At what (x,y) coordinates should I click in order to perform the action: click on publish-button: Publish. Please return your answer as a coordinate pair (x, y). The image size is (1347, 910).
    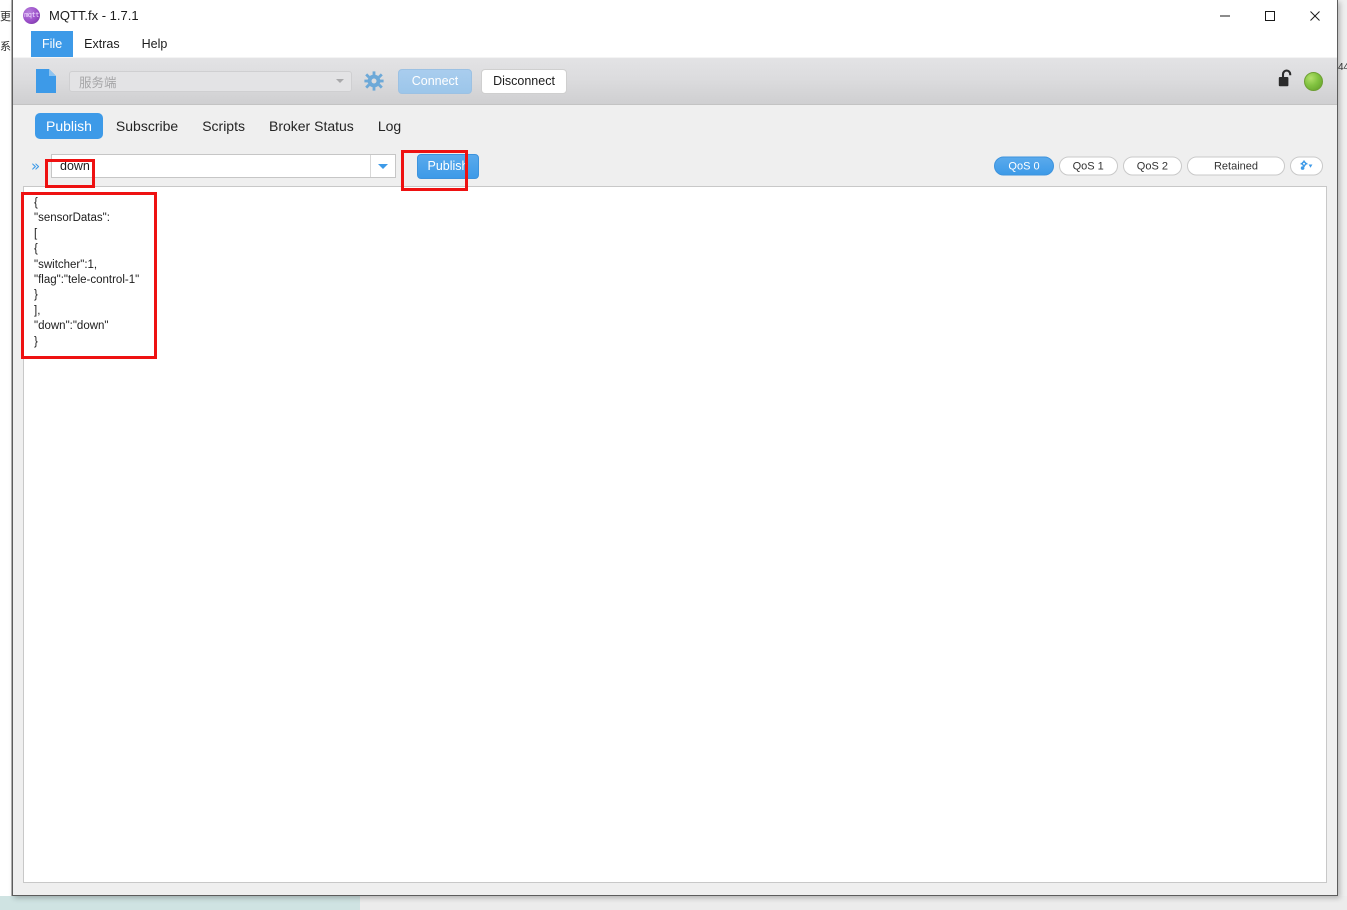
    Looking at the image, I should click on (448, 166).